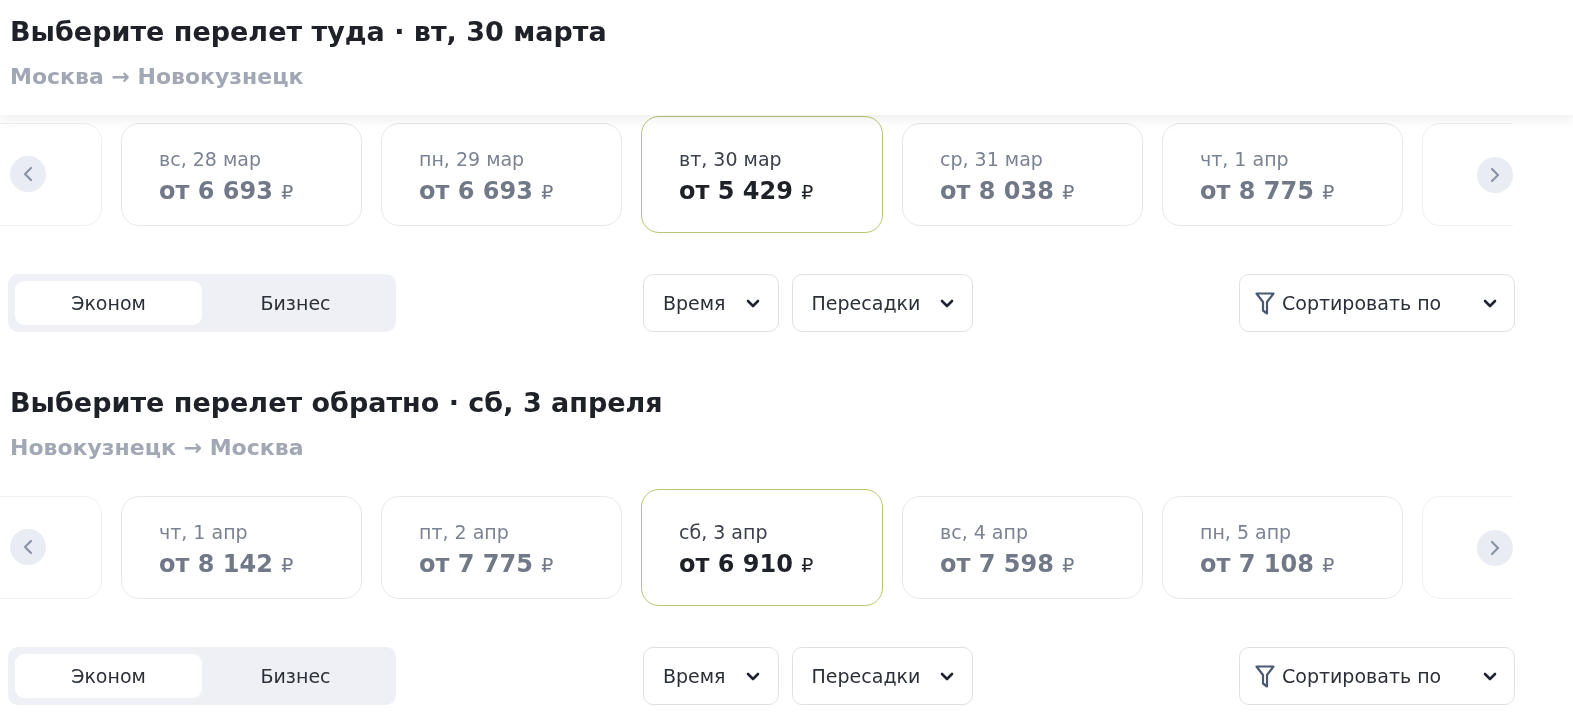  Describe the element at coordinates (723, 532) in the screenshot. I see `date-label: сб, 3 апр` at that location.